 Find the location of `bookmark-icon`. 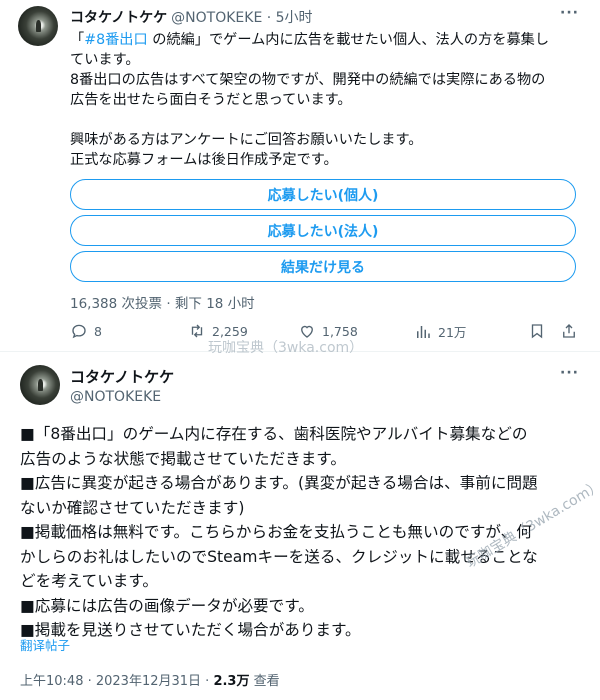

bookmark-icon is located at coordinates (537, 331).